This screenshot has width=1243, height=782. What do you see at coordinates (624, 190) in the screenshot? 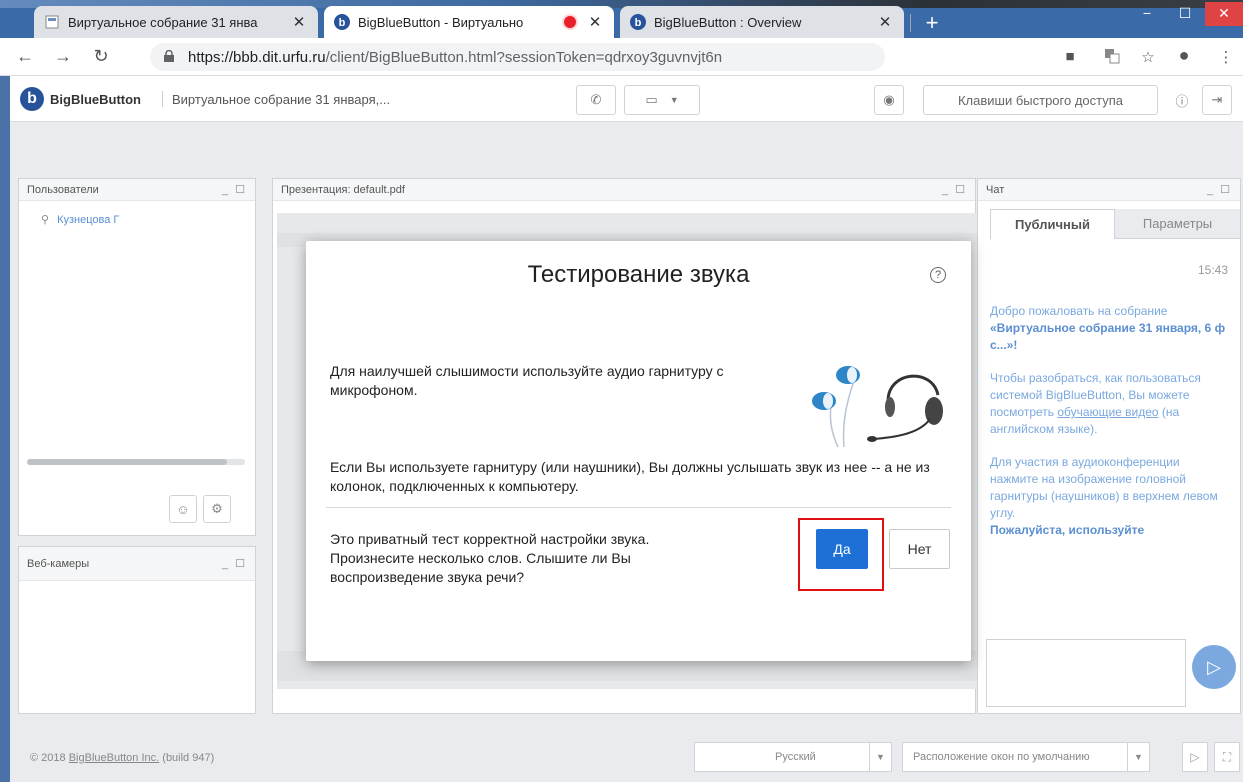
I see `panel-header: Презентация: default.pdf _ ☐` at bounding box center [624, 190].